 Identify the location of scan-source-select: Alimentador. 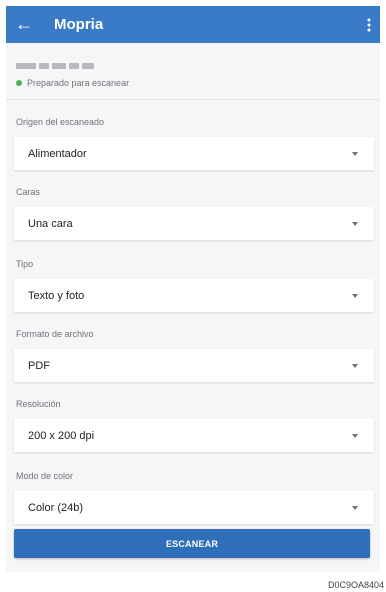
(194, 153).